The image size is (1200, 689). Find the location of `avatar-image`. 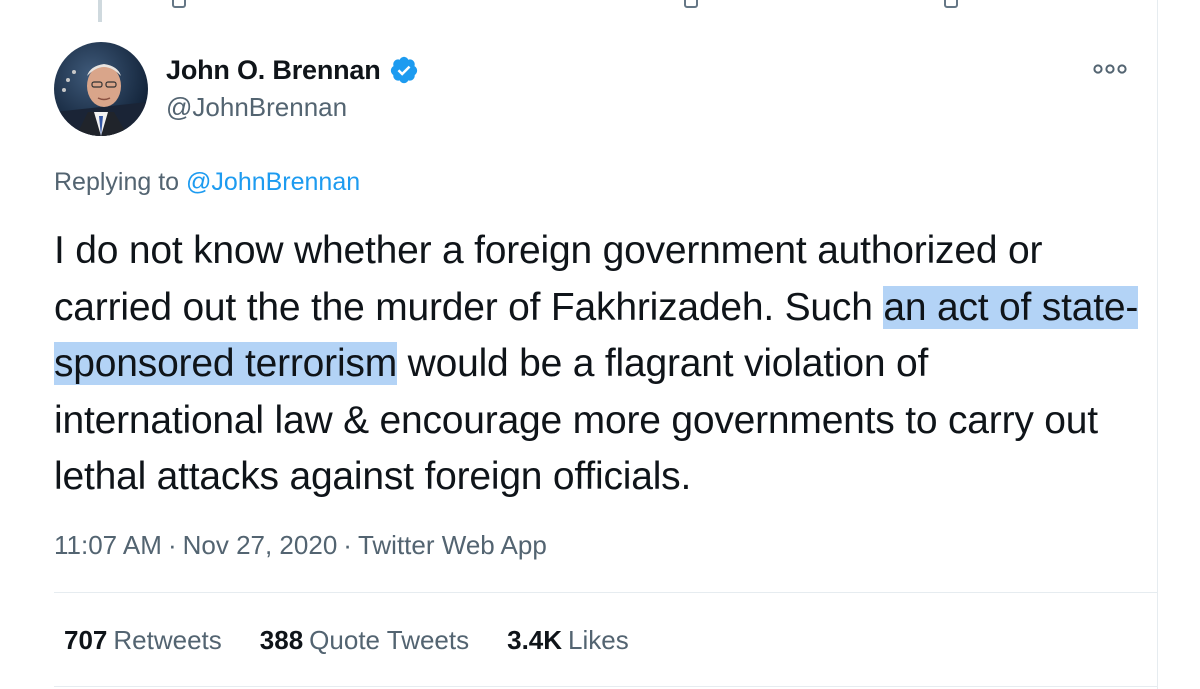

avatar-image is located at coordinates (101, 89).